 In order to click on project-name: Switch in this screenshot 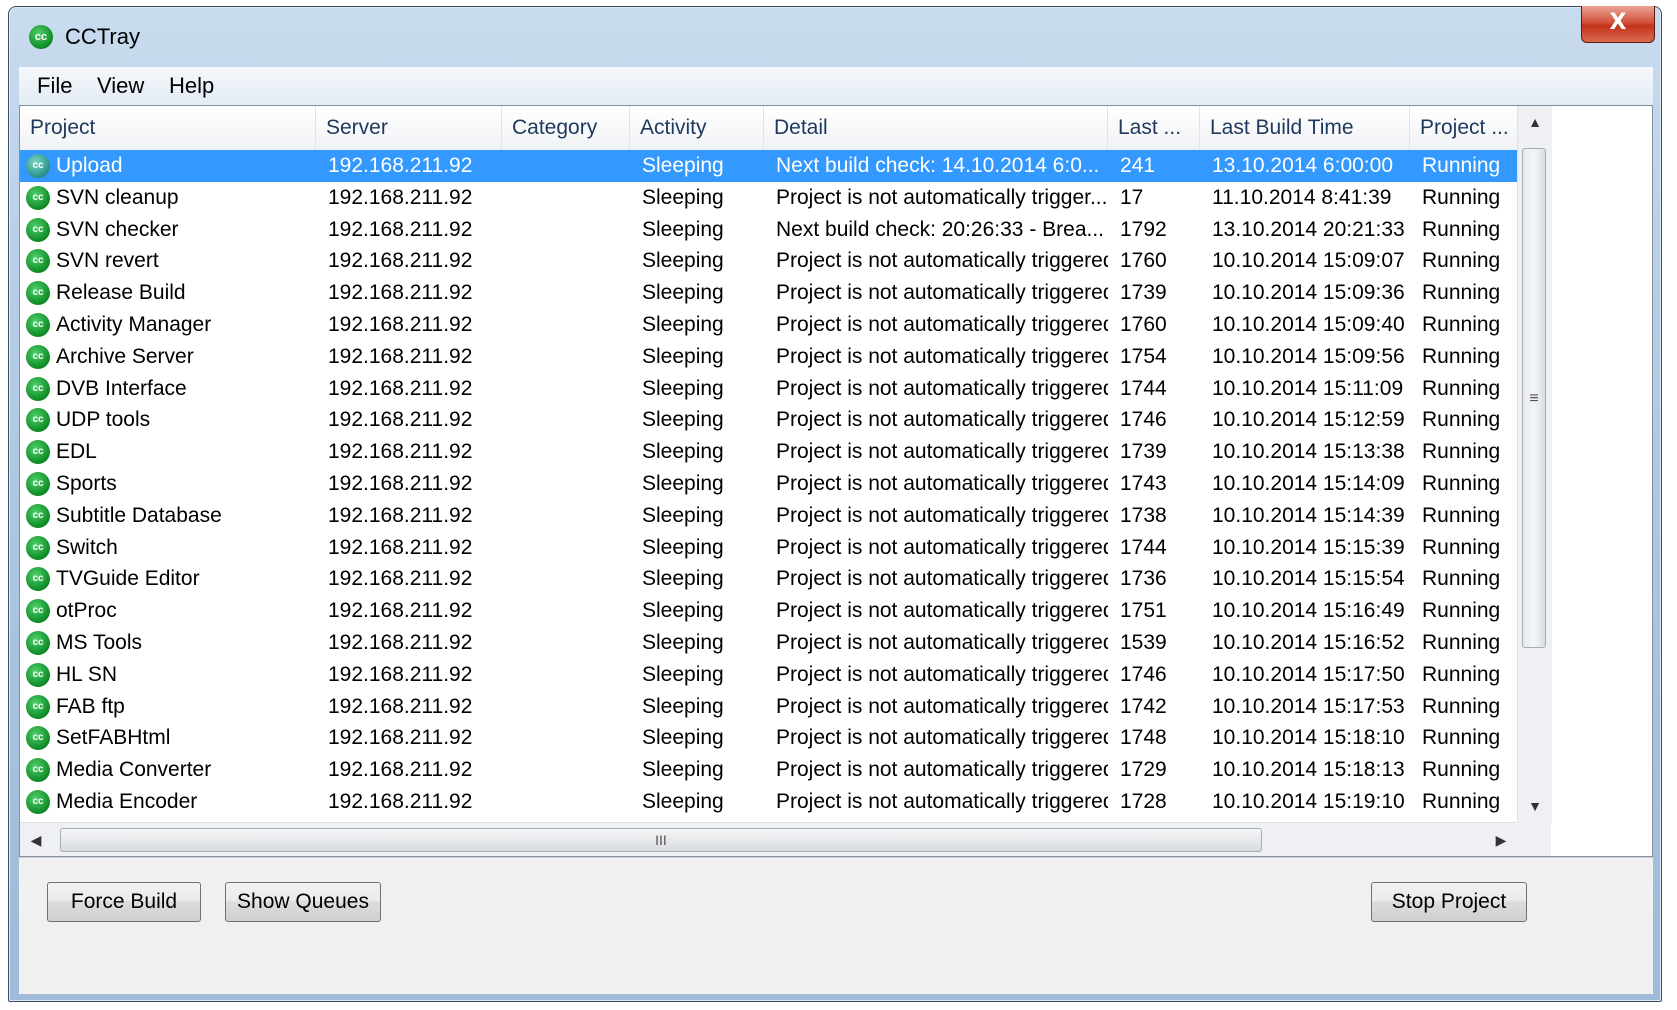, I will do `click(87, 547)`.